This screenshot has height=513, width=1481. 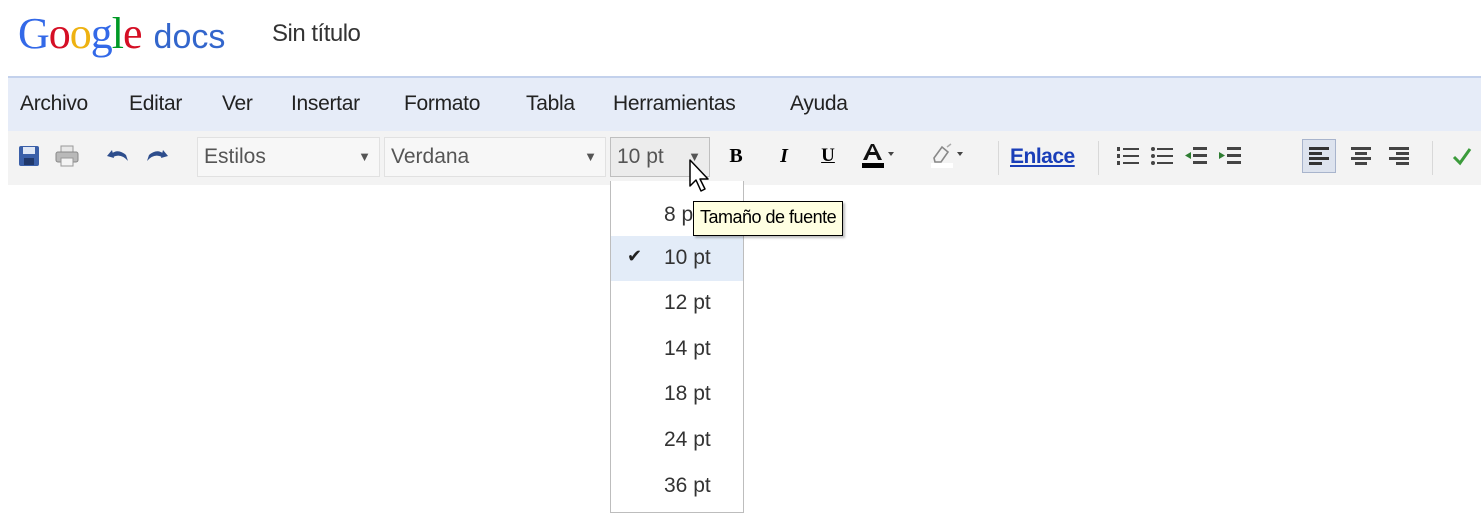 I want to click on menu-tabla: Tabla, so click(x=550, y=104).